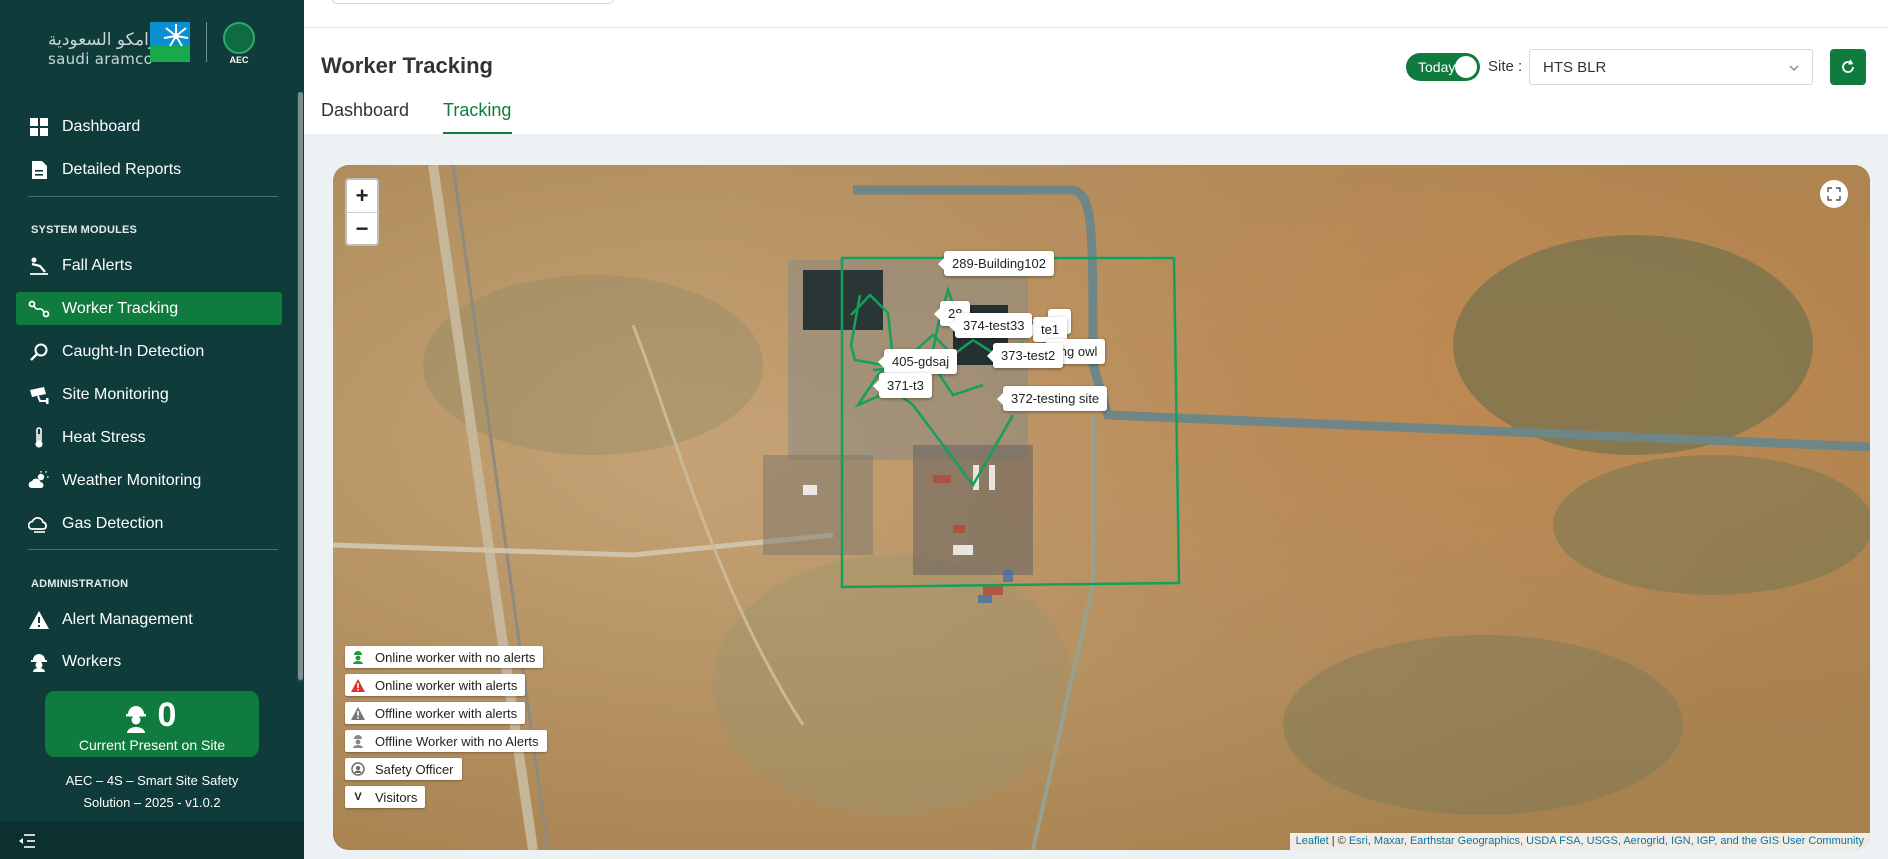 The image size is (1888, 859). Describe the element at coordinates (358, 769) in the screenshot. I see `safety-officer-icon` at that location.